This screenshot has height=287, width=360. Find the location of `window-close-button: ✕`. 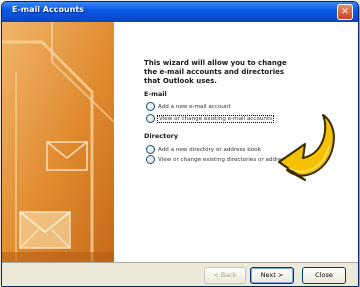

window-close-button: ✕ is located at coordinates (345, 12).